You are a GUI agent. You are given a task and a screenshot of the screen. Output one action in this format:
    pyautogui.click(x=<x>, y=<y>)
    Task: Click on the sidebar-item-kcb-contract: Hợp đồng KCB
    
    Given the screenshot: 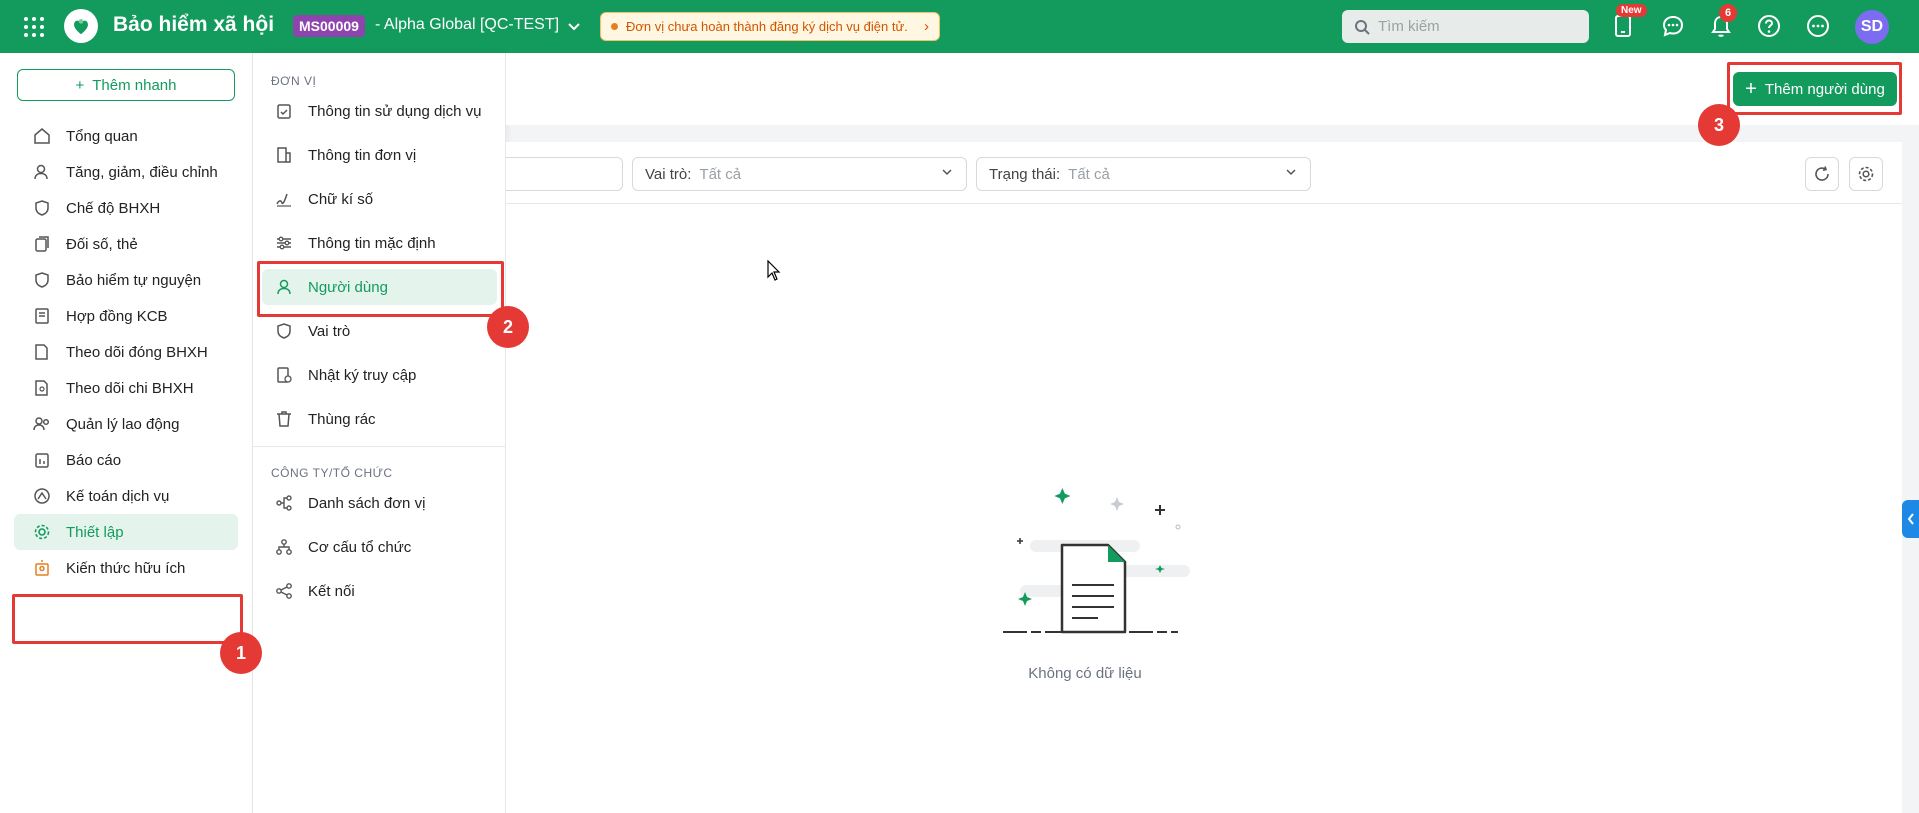 What is the action you would take?
    pyautogui.click(x=126, y=316)
    